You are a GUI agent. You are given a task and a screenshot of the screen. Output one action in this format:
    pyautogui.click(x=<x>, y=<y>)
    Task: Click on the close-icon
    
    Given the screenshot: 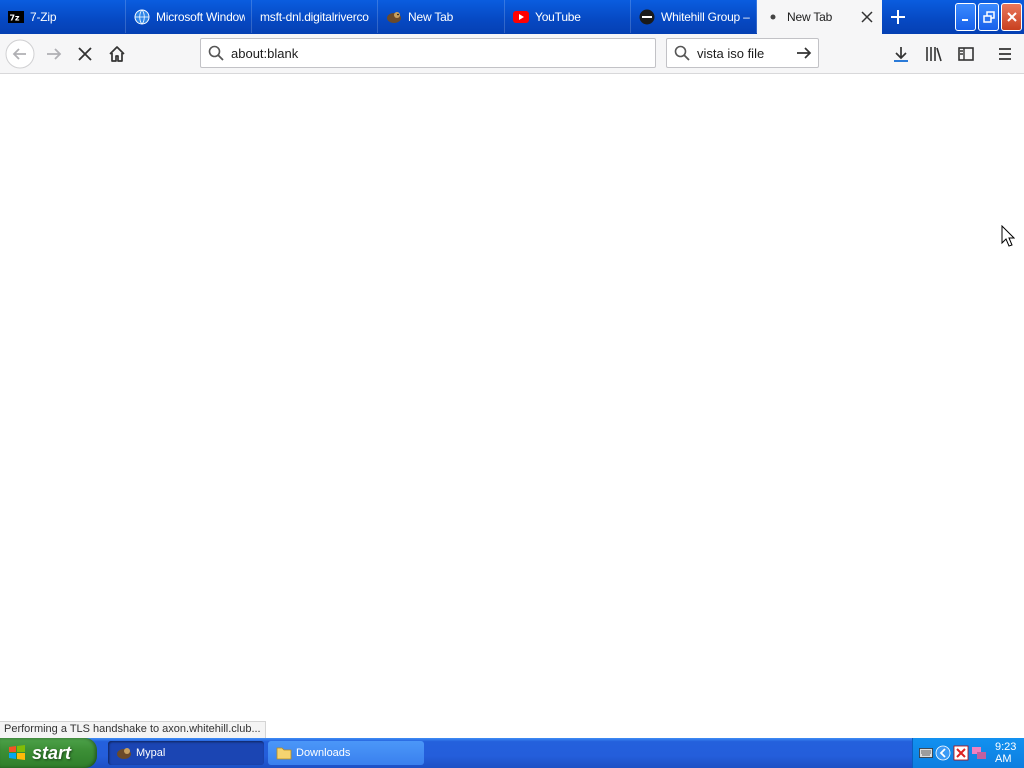 What is the action you would take?
    pyautogui.click(x=1011, y=17)
    